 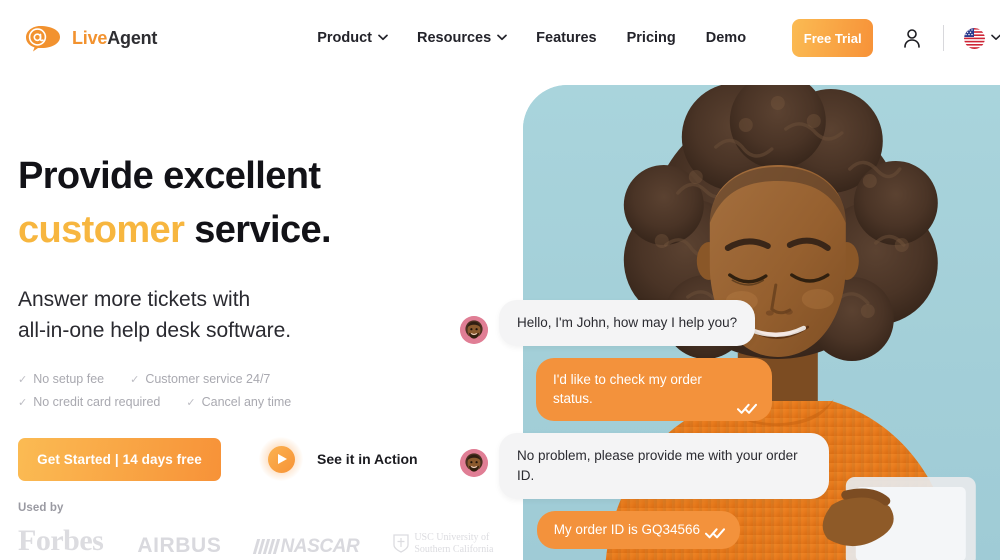 What do you see at coordinates (155, 330) in the screenshot?
I see `subheading-line-2: all-in-one help desk software.` at bounding box center [155, 330].